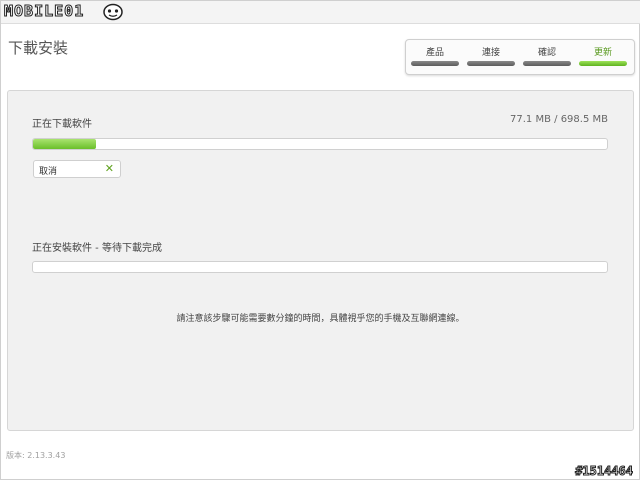 This screenshot has width=640, height=480. I want to click on step-label: 更新, so click(602, 53).